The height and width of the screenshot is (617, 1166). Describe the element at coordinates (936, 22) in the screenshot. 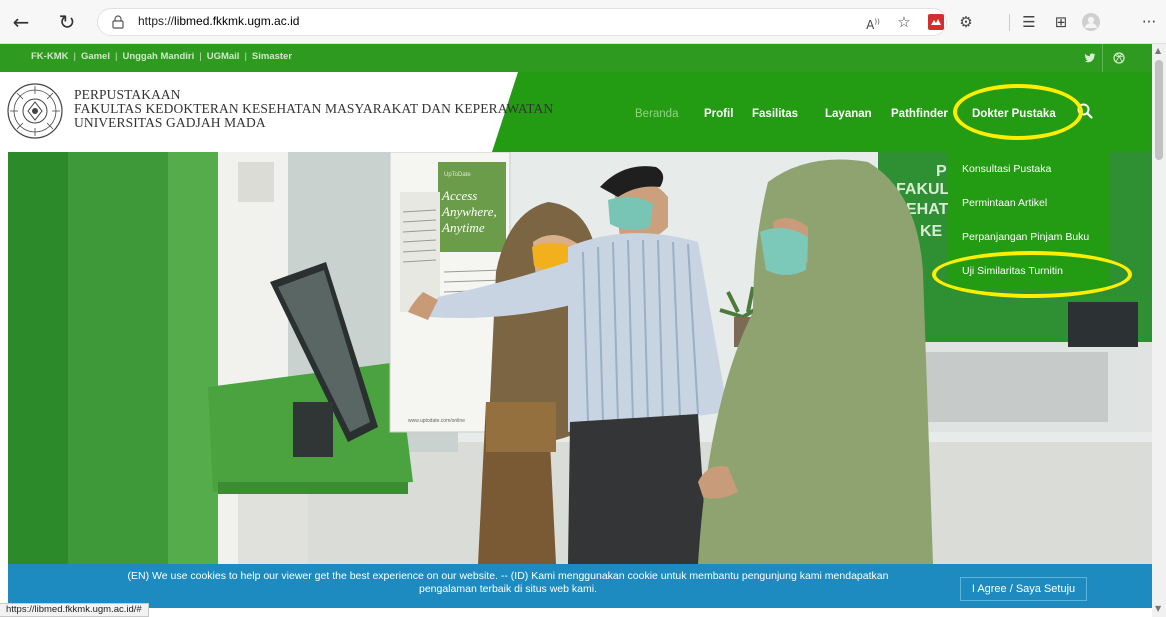

I see `extension-icon` at that location.